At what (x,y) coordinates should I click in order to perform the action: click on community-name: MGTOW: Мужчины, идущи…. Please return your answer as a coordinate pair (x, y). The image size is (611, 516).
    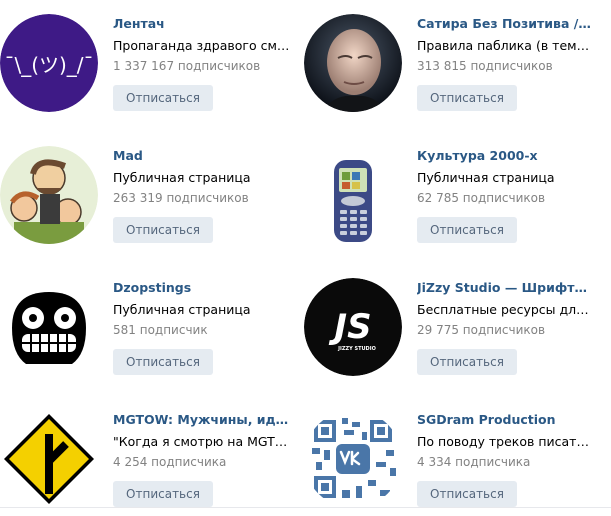
    Looking at the image, I should click on (202, 420).